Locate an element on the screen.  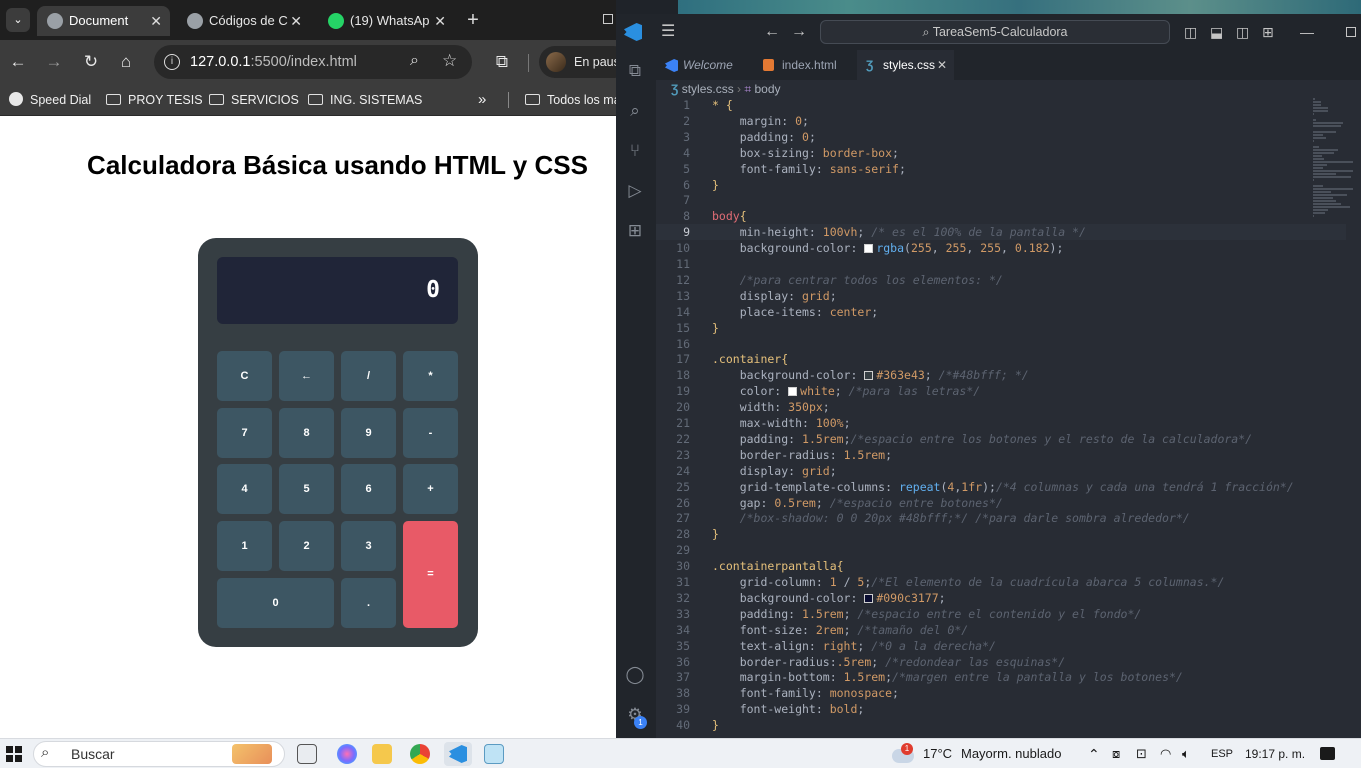
bookmark-servicios: SERVICIOS is located at coordinates (254, 100).